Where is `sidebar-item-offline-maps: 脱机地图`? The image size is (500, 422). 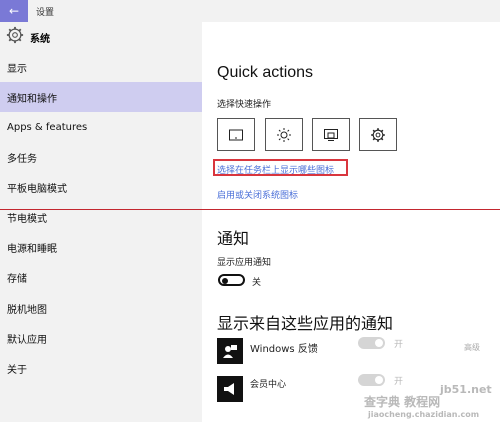 sidebar-item-offline-maps: 脱机地图 is located at coordinates (101, 308).